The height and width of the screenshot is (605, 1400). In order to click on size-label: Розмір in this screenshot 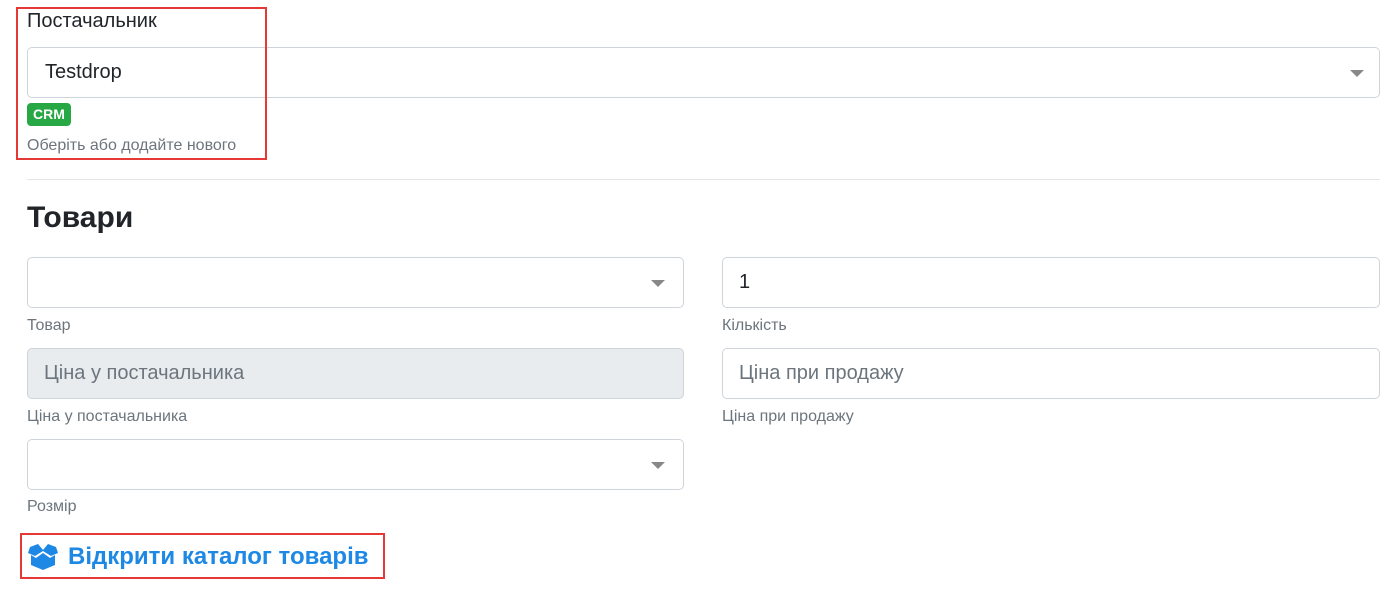, I will do `click(52, 506)`.